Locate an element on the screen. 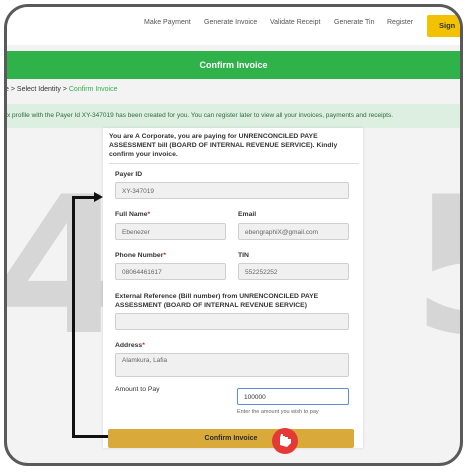  amount-label: Amount to Pay is located at coordinates (137, 389).